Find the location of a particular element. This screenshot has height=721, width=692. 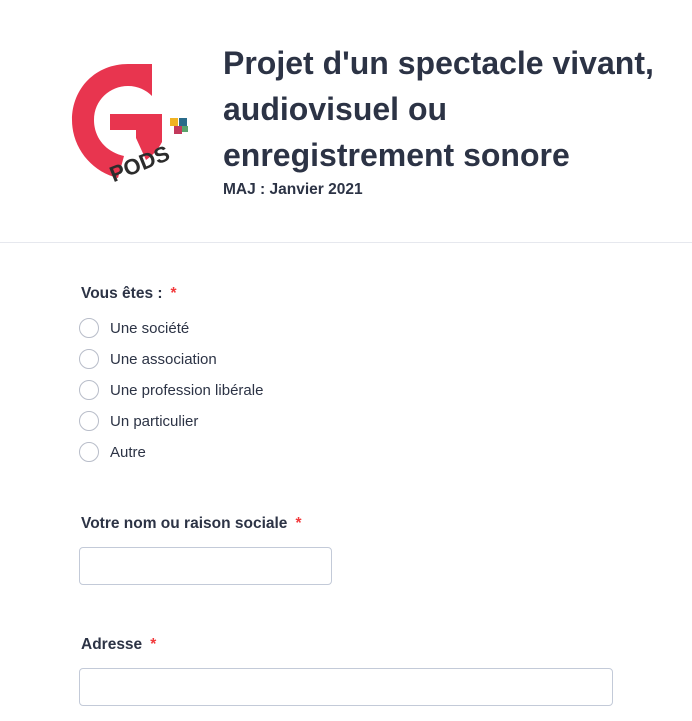

question-label-nom: Votre nom ou raison sociale * is located at coordinates (191, 524).